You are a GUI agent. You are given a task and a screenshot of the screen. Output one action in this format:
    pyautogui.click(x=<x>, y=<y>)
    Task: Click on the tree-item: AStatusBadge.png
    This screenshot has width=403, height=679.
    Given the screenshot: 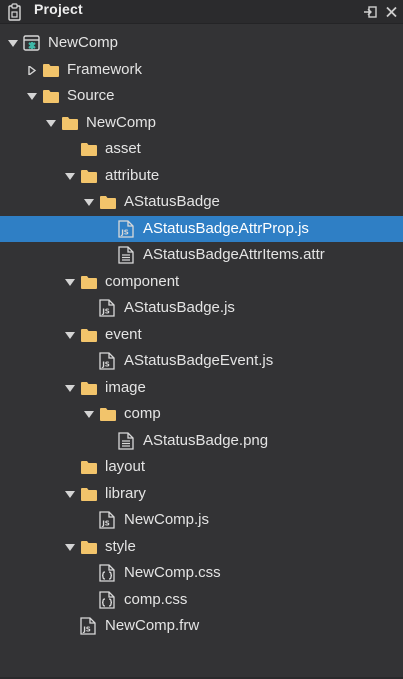 What is the action you would take?
    pyautogui.click(x=201, y=441)
    